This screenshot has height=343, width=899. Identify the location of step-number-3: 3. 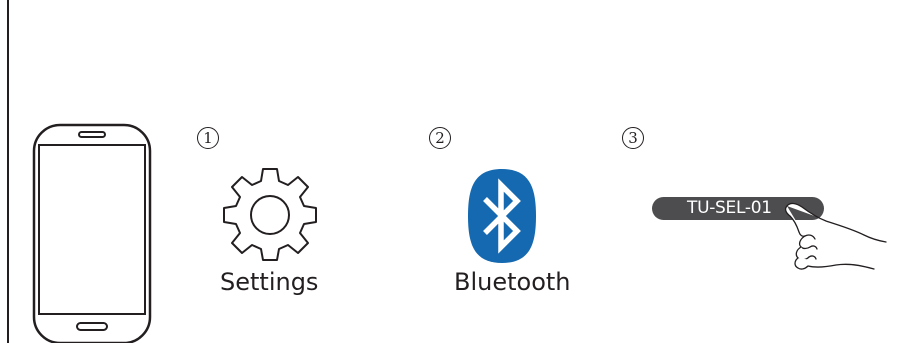
(633, 138).